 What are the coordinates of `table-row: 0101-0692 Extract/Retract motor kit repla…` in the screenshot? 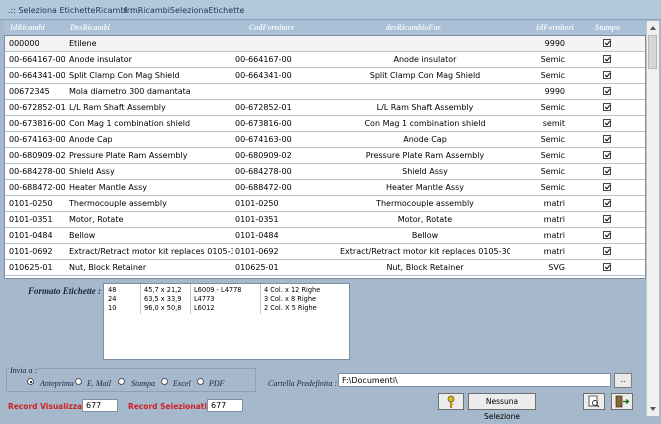 It's located at (325, 252).